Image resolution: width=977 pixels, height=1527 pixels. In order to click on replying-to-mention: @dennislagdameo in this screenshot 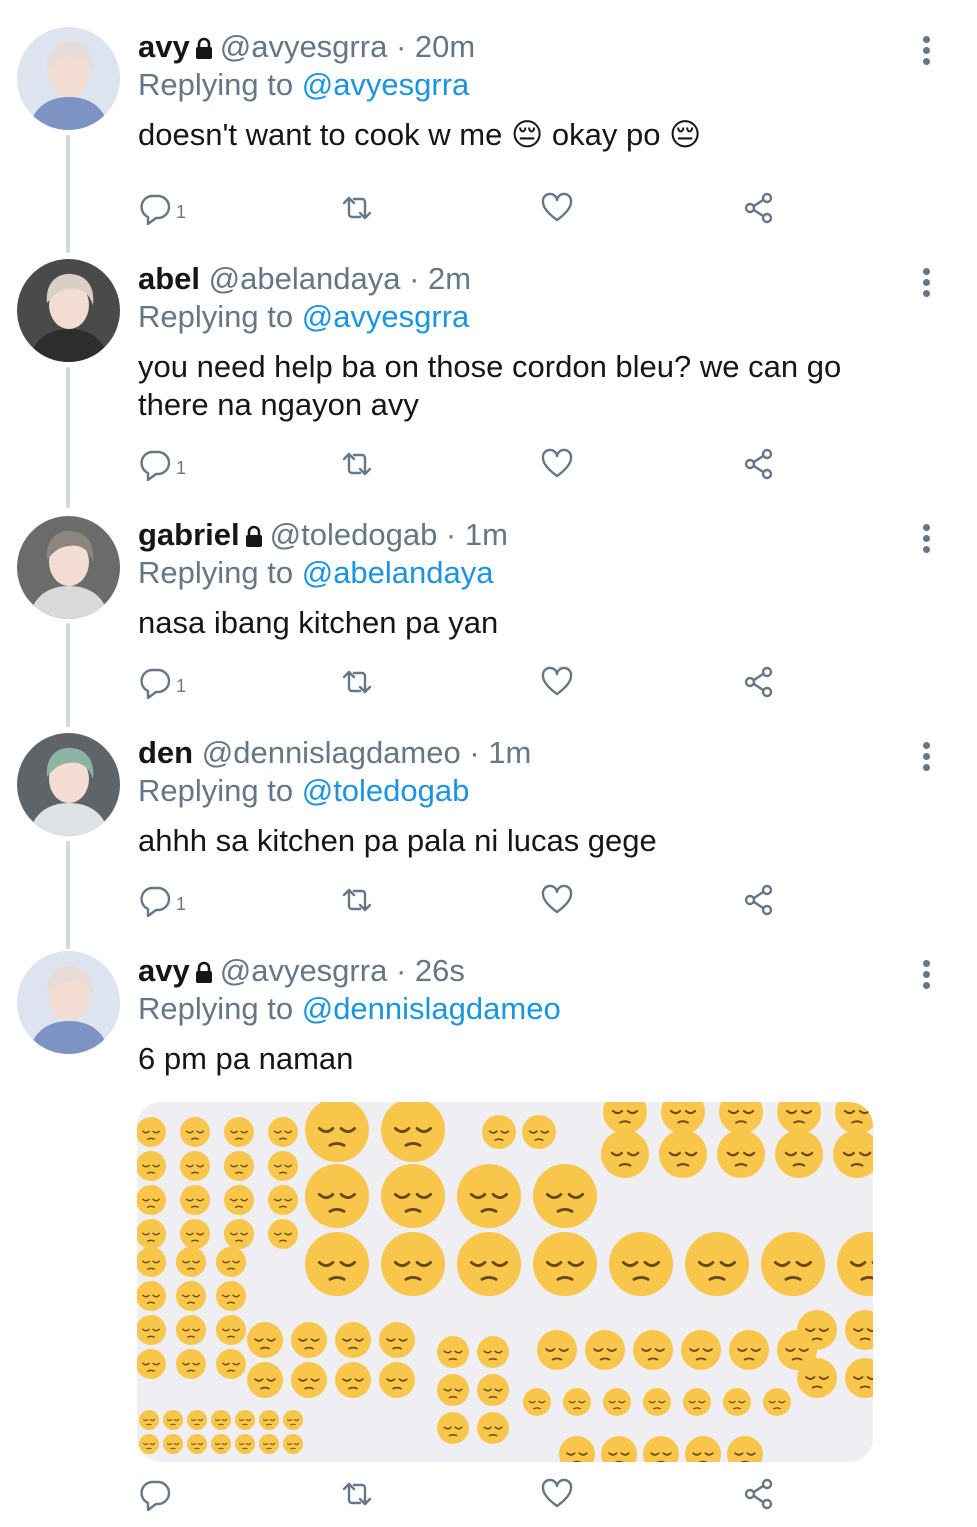, I will do `click(431, 1008)`.